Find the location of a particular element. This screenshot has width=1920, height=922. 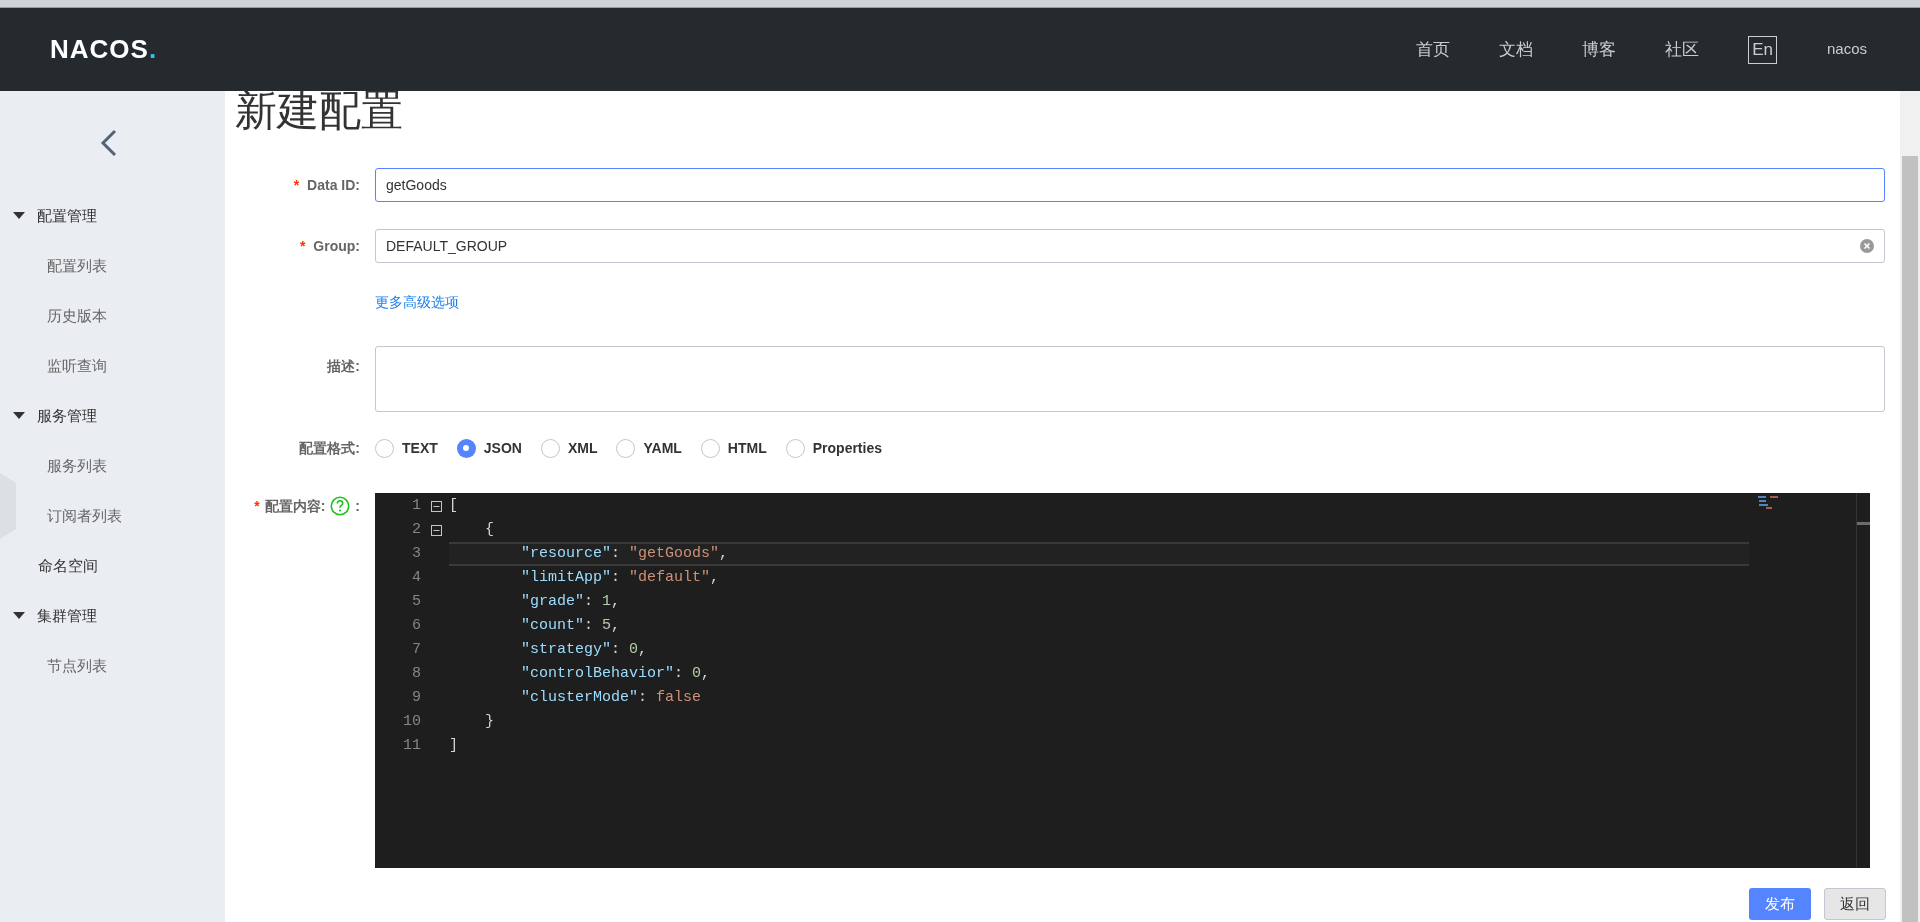

sidebar-item: 订阅者列表 is located at coordinates (84, 516).